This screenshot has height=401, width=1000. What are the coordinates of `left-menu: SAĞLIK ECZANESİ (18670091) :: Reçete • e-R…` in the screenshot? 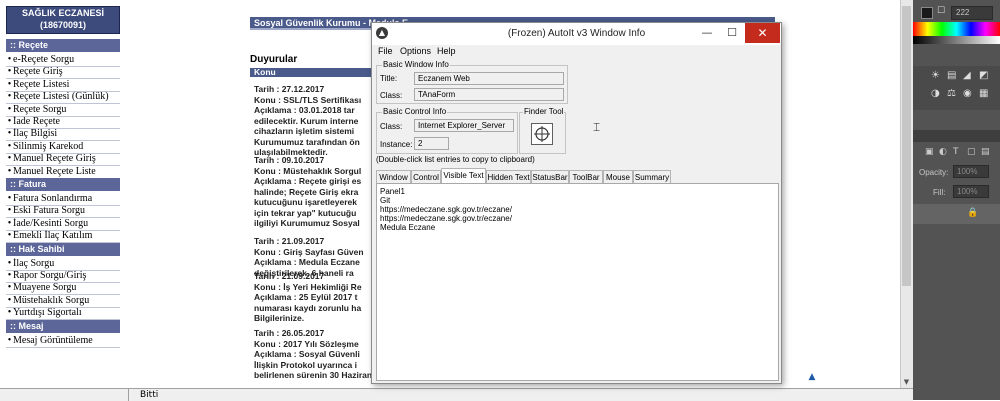 It's located at (61, 194).